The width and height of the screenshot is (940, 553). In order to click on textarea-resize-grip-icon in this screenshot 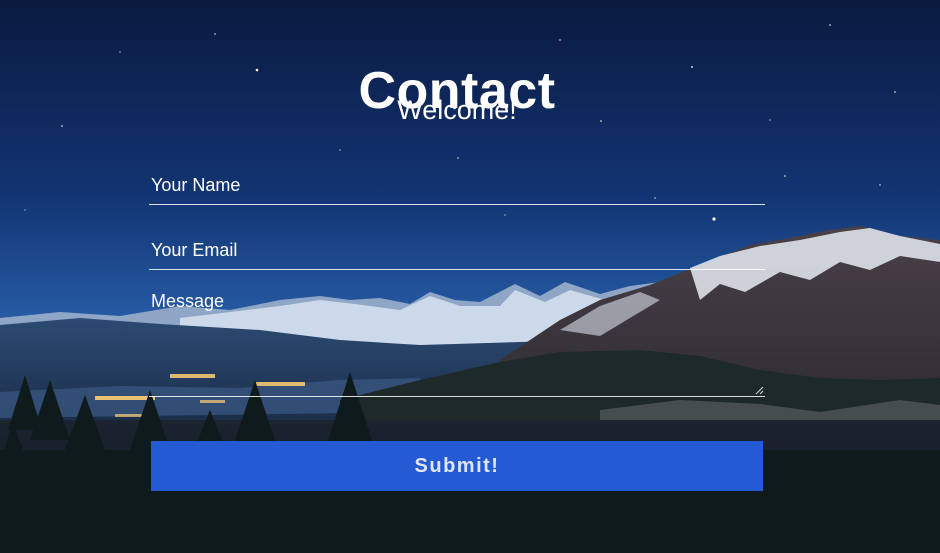, I will do `click(759, 390)`.